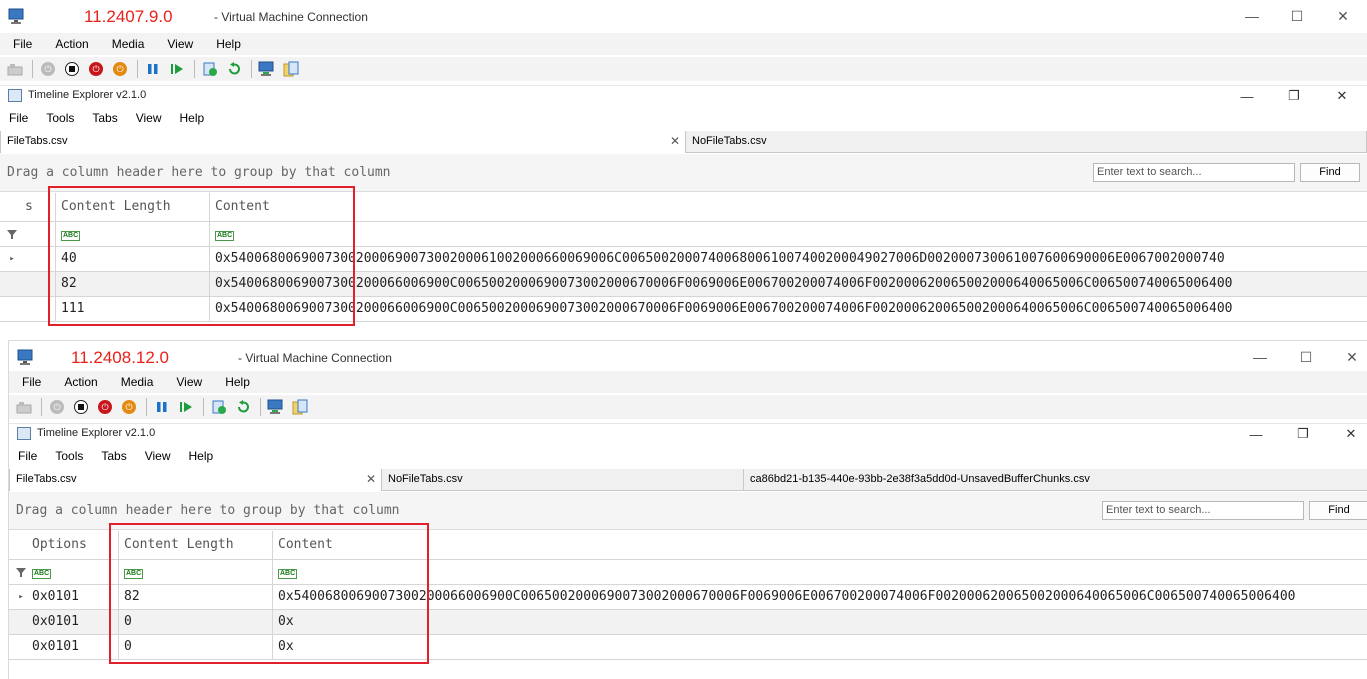 Image resolution: width=1367 pixels, height=679 pixels. Describe the element at coordinates (128, 16) in the screenshot. I see `version-annotation: 11.2407.9.0` at that location.